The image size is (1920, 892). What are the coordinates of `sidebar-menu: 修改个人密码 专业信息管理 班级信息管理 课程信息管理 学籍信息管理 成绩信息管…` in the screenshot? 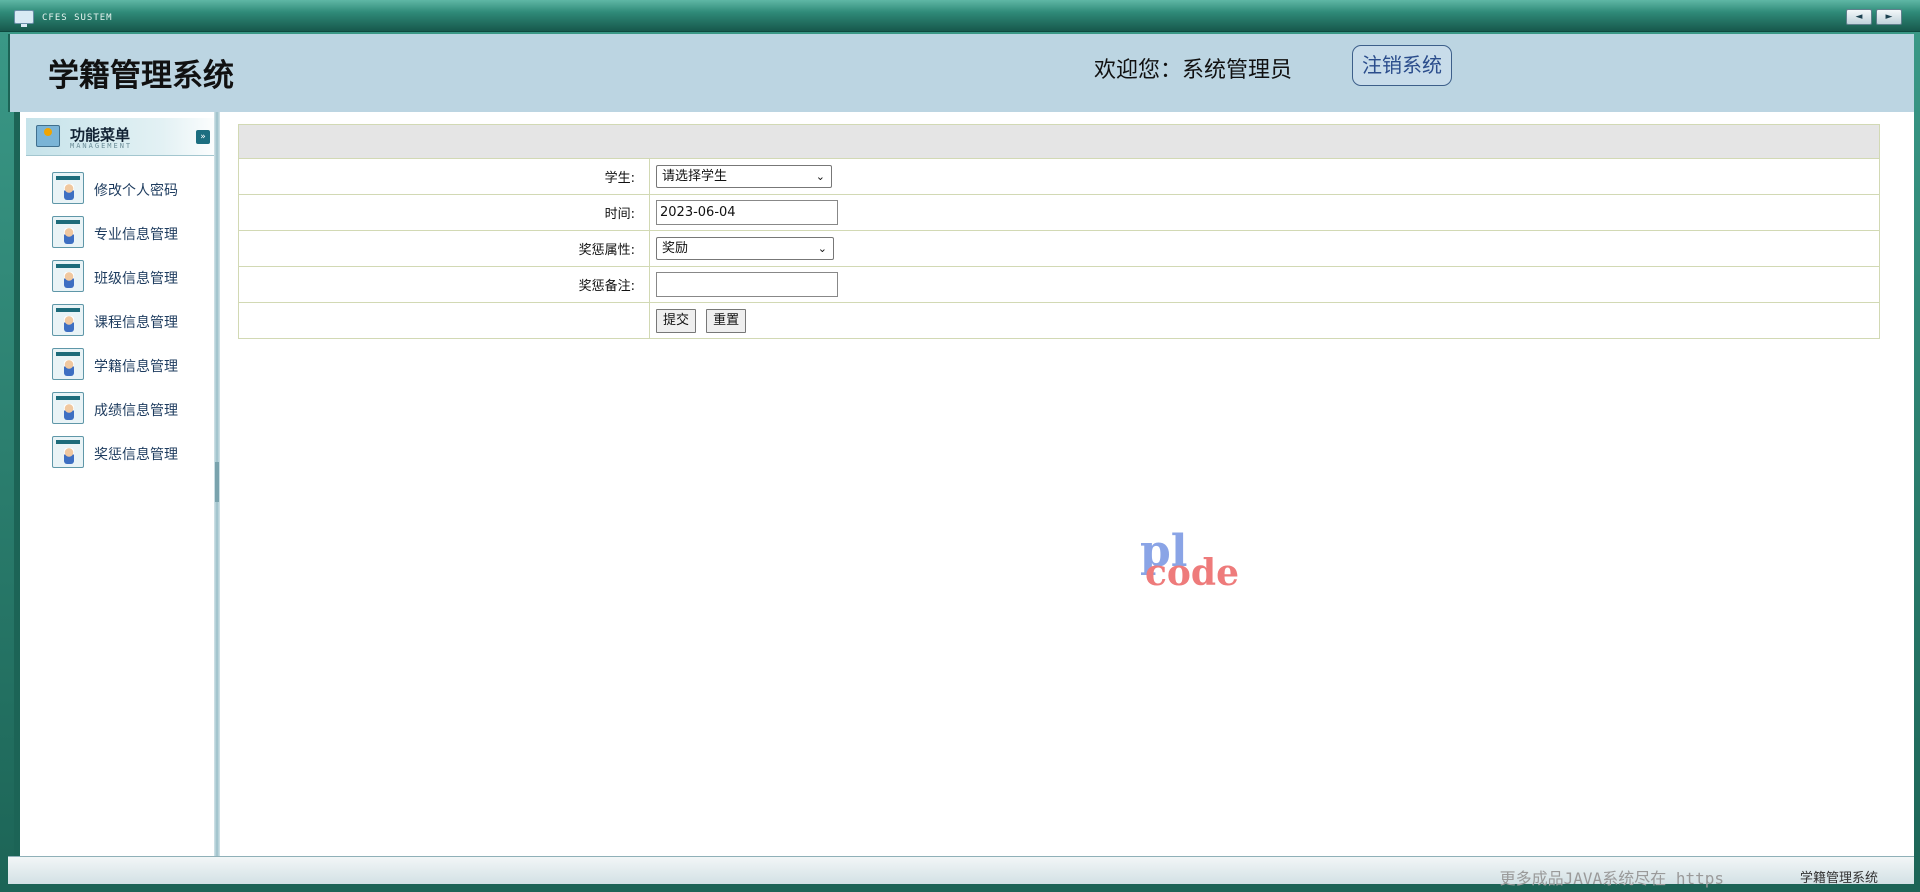 It's located at (124, 324).